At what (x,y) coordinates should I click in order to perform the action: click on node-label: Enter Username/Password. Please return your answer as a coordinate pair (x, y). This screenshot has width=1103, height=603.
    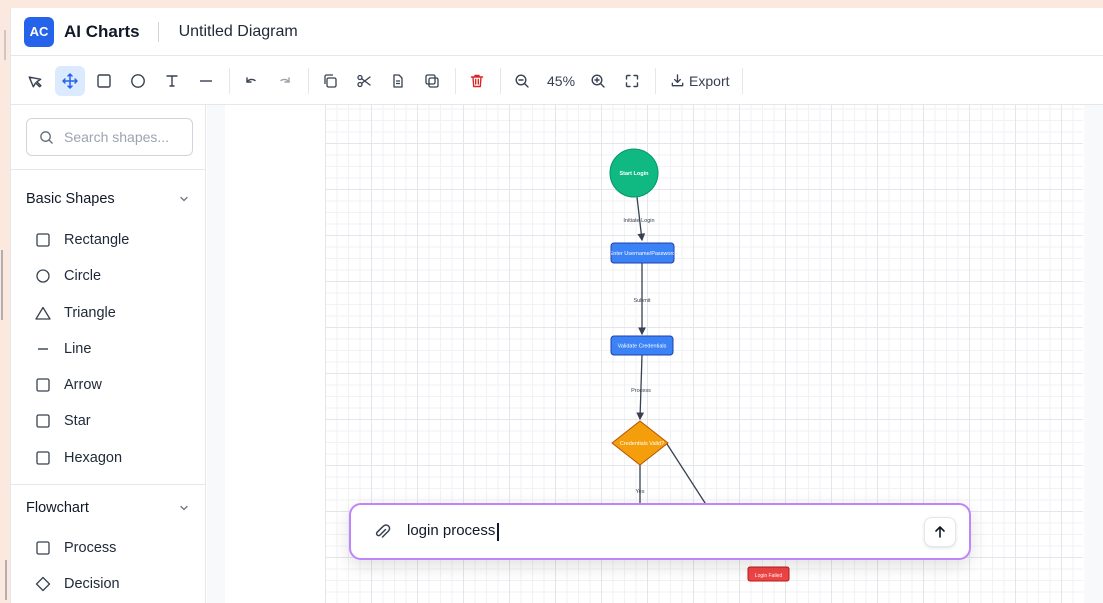
    Looking at the image, I should click on (643, 254).